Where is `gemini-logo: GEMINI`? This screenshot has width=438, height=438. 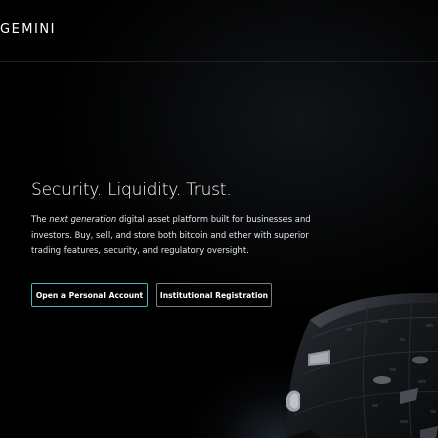
gemini-logo: GEMINI is located at coordinates (28, 29).